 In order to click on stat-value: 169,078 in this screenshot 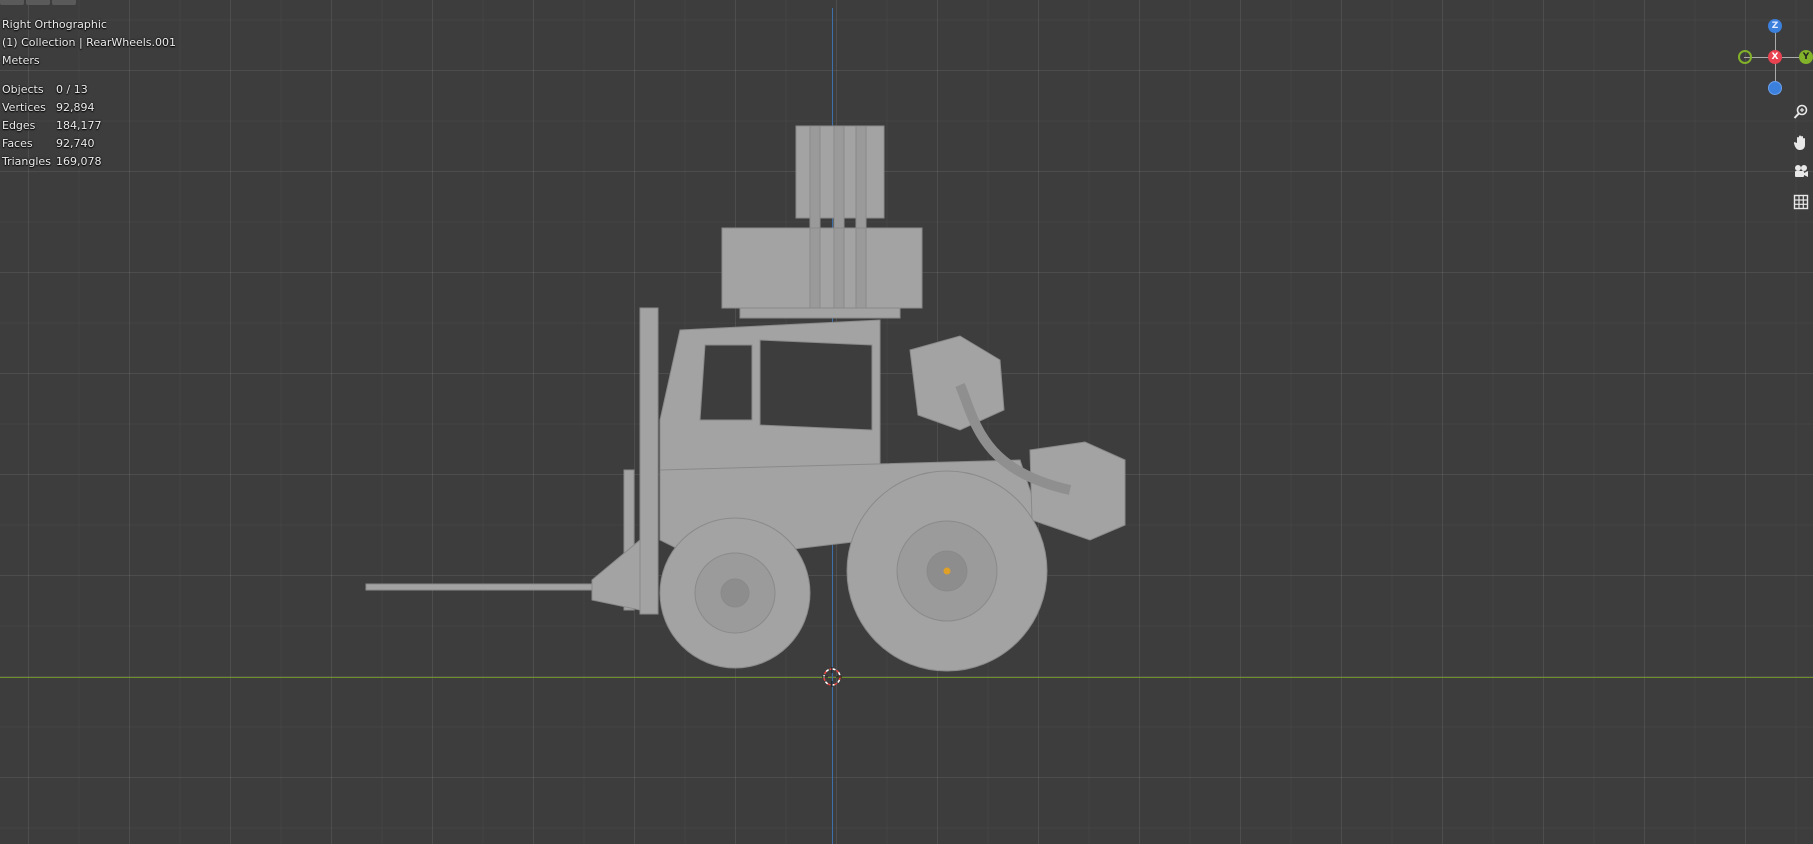, I will do `click(79, 161)`.